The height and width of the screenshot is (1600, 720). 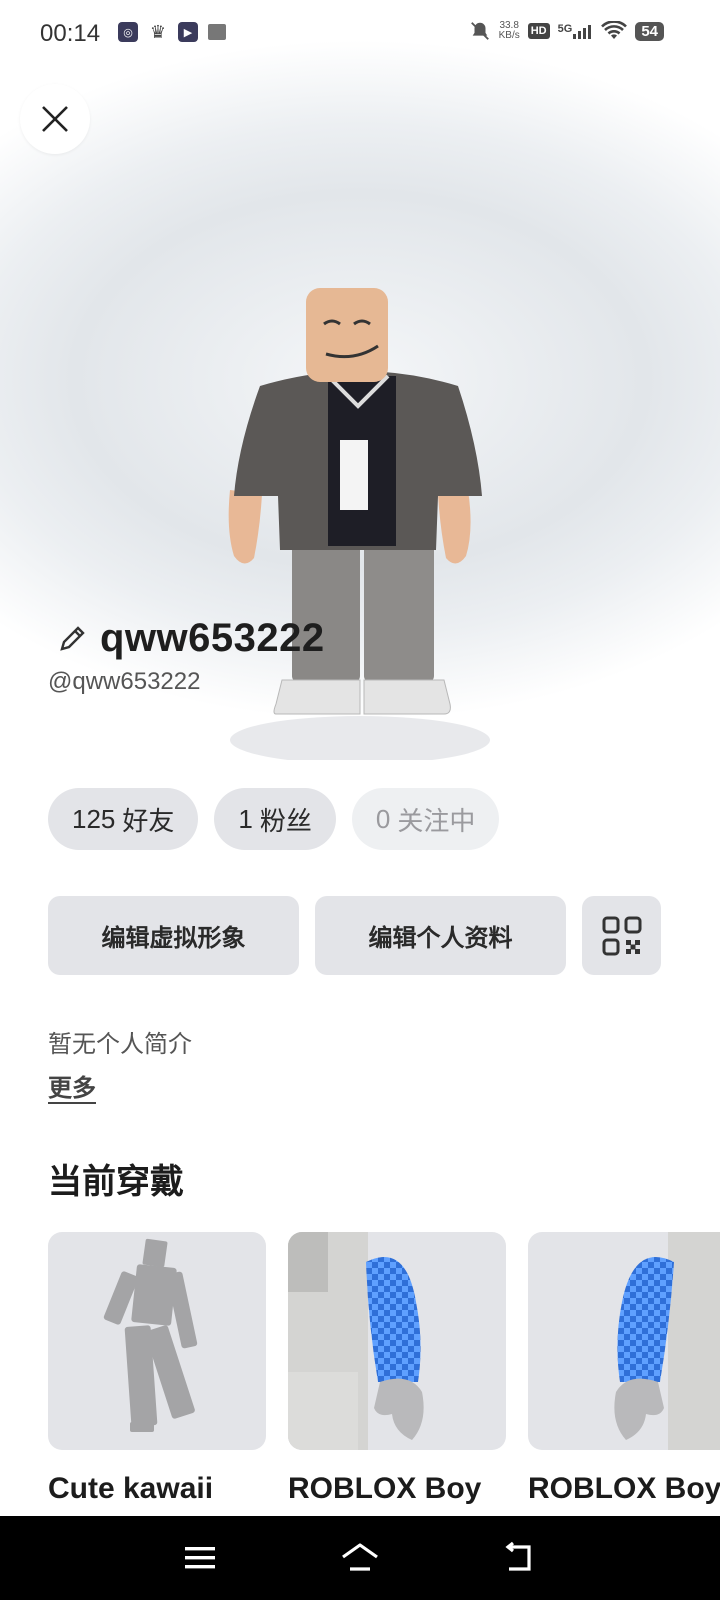 I want to click on close-icon, so click(x=55, y=119).